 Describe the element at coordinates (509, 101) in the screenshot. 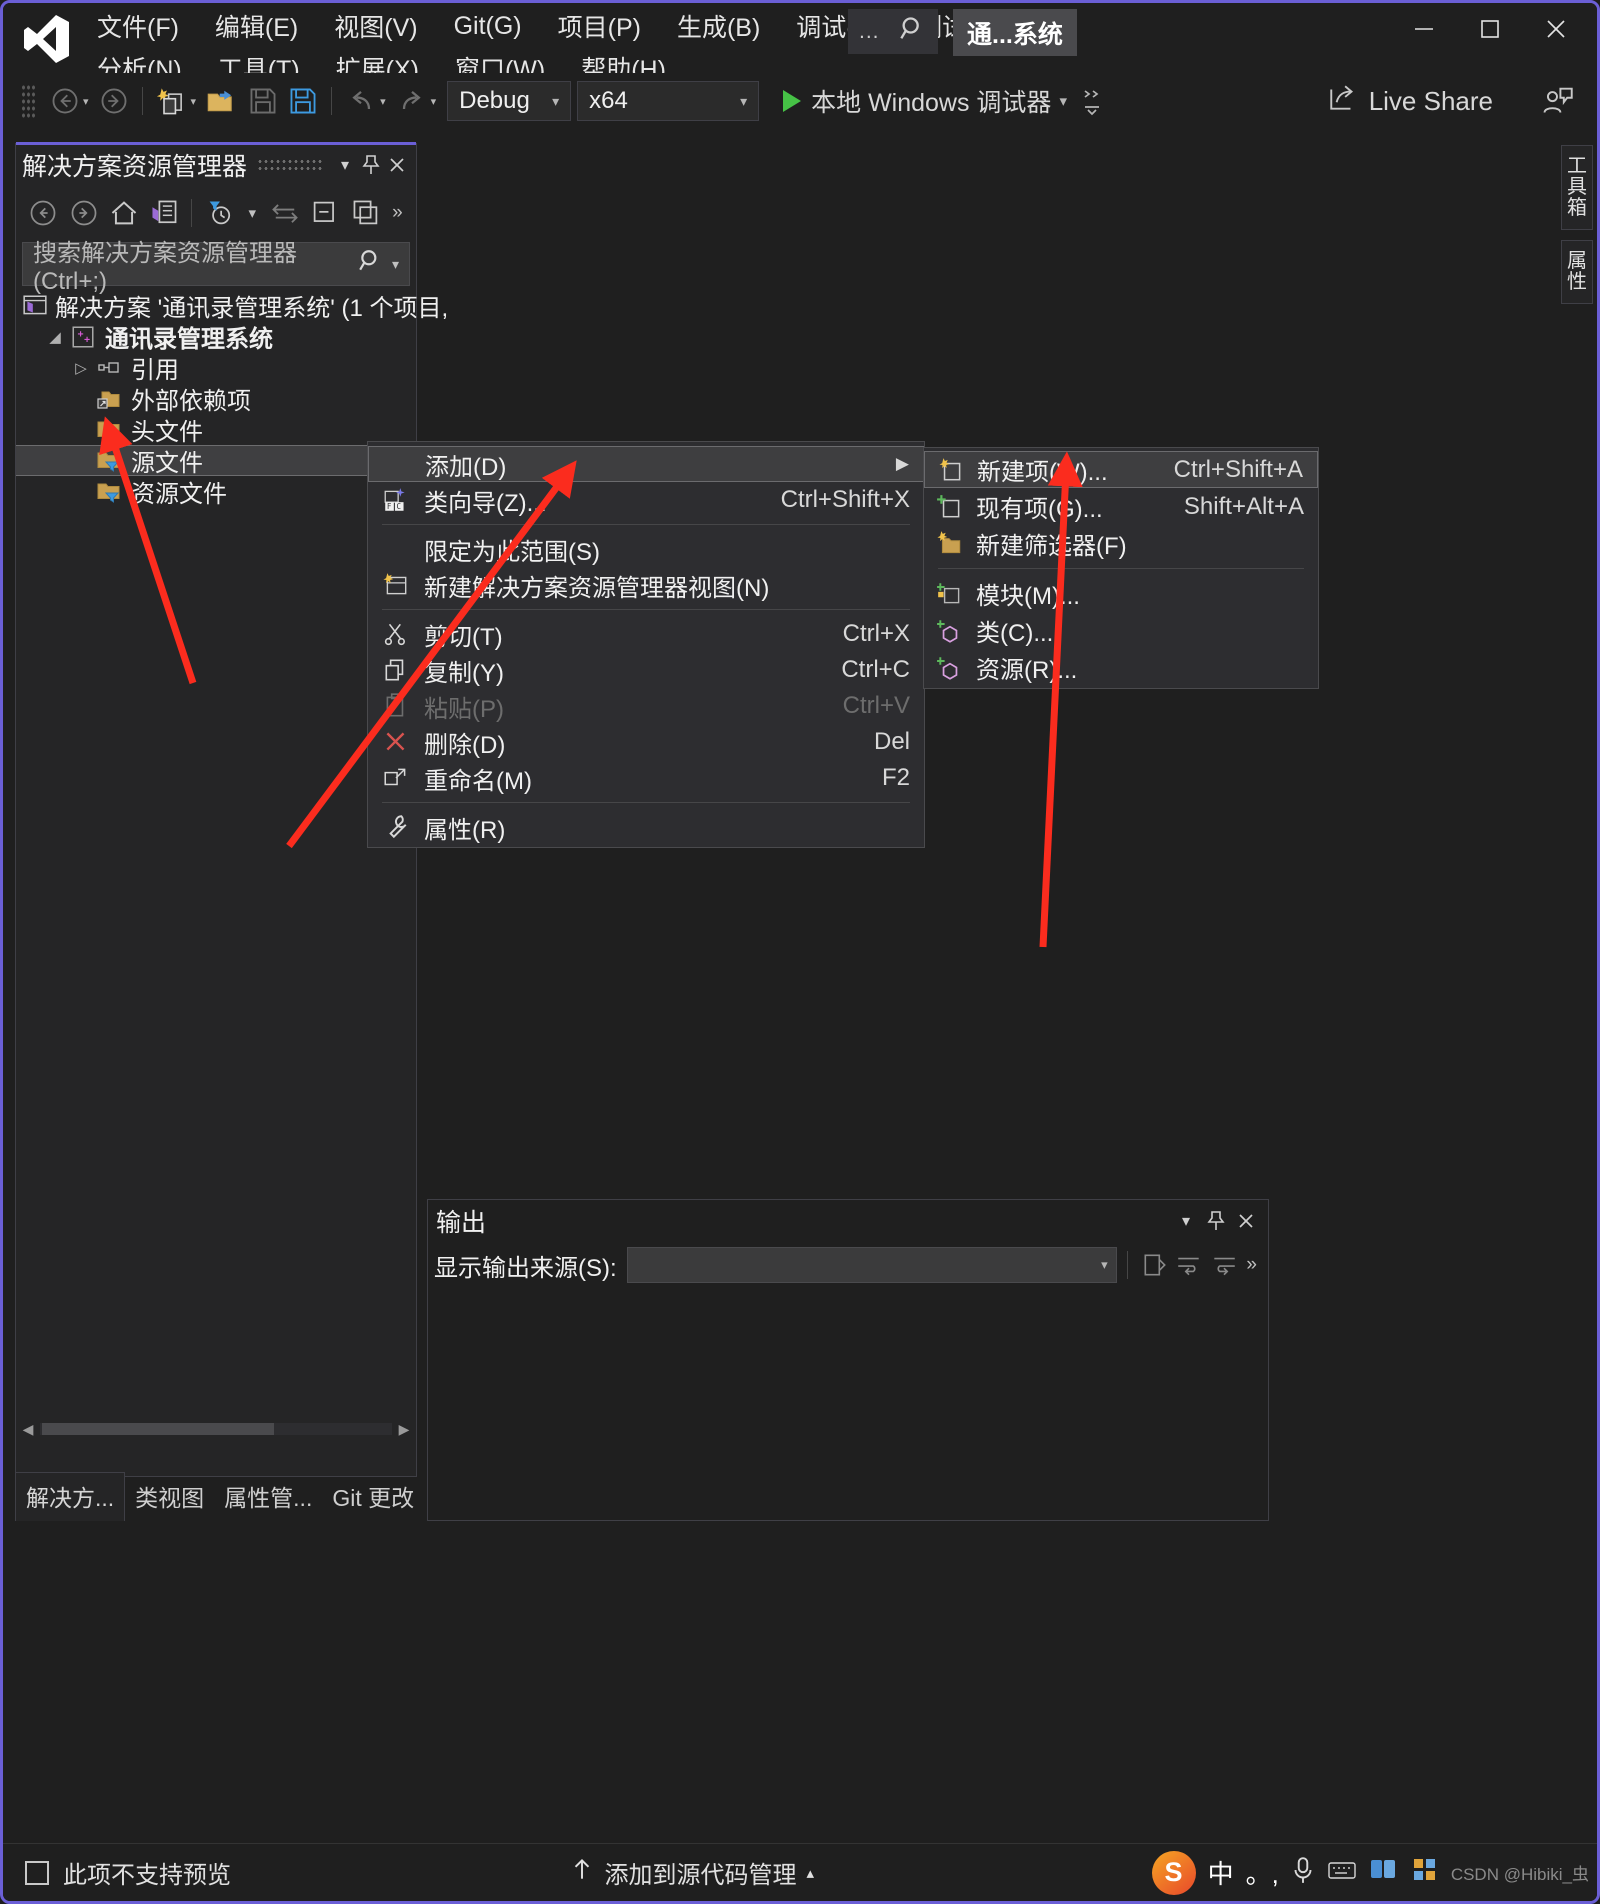

I see `solution-configuration-combo: Debug ▾` at that location.